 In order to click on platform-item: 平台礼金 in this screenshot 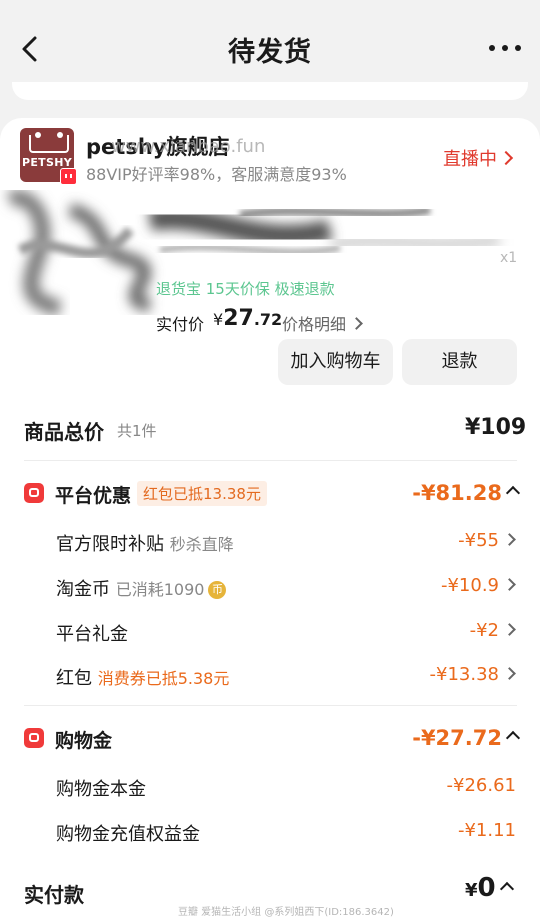, I will do `click(92, 634)`.